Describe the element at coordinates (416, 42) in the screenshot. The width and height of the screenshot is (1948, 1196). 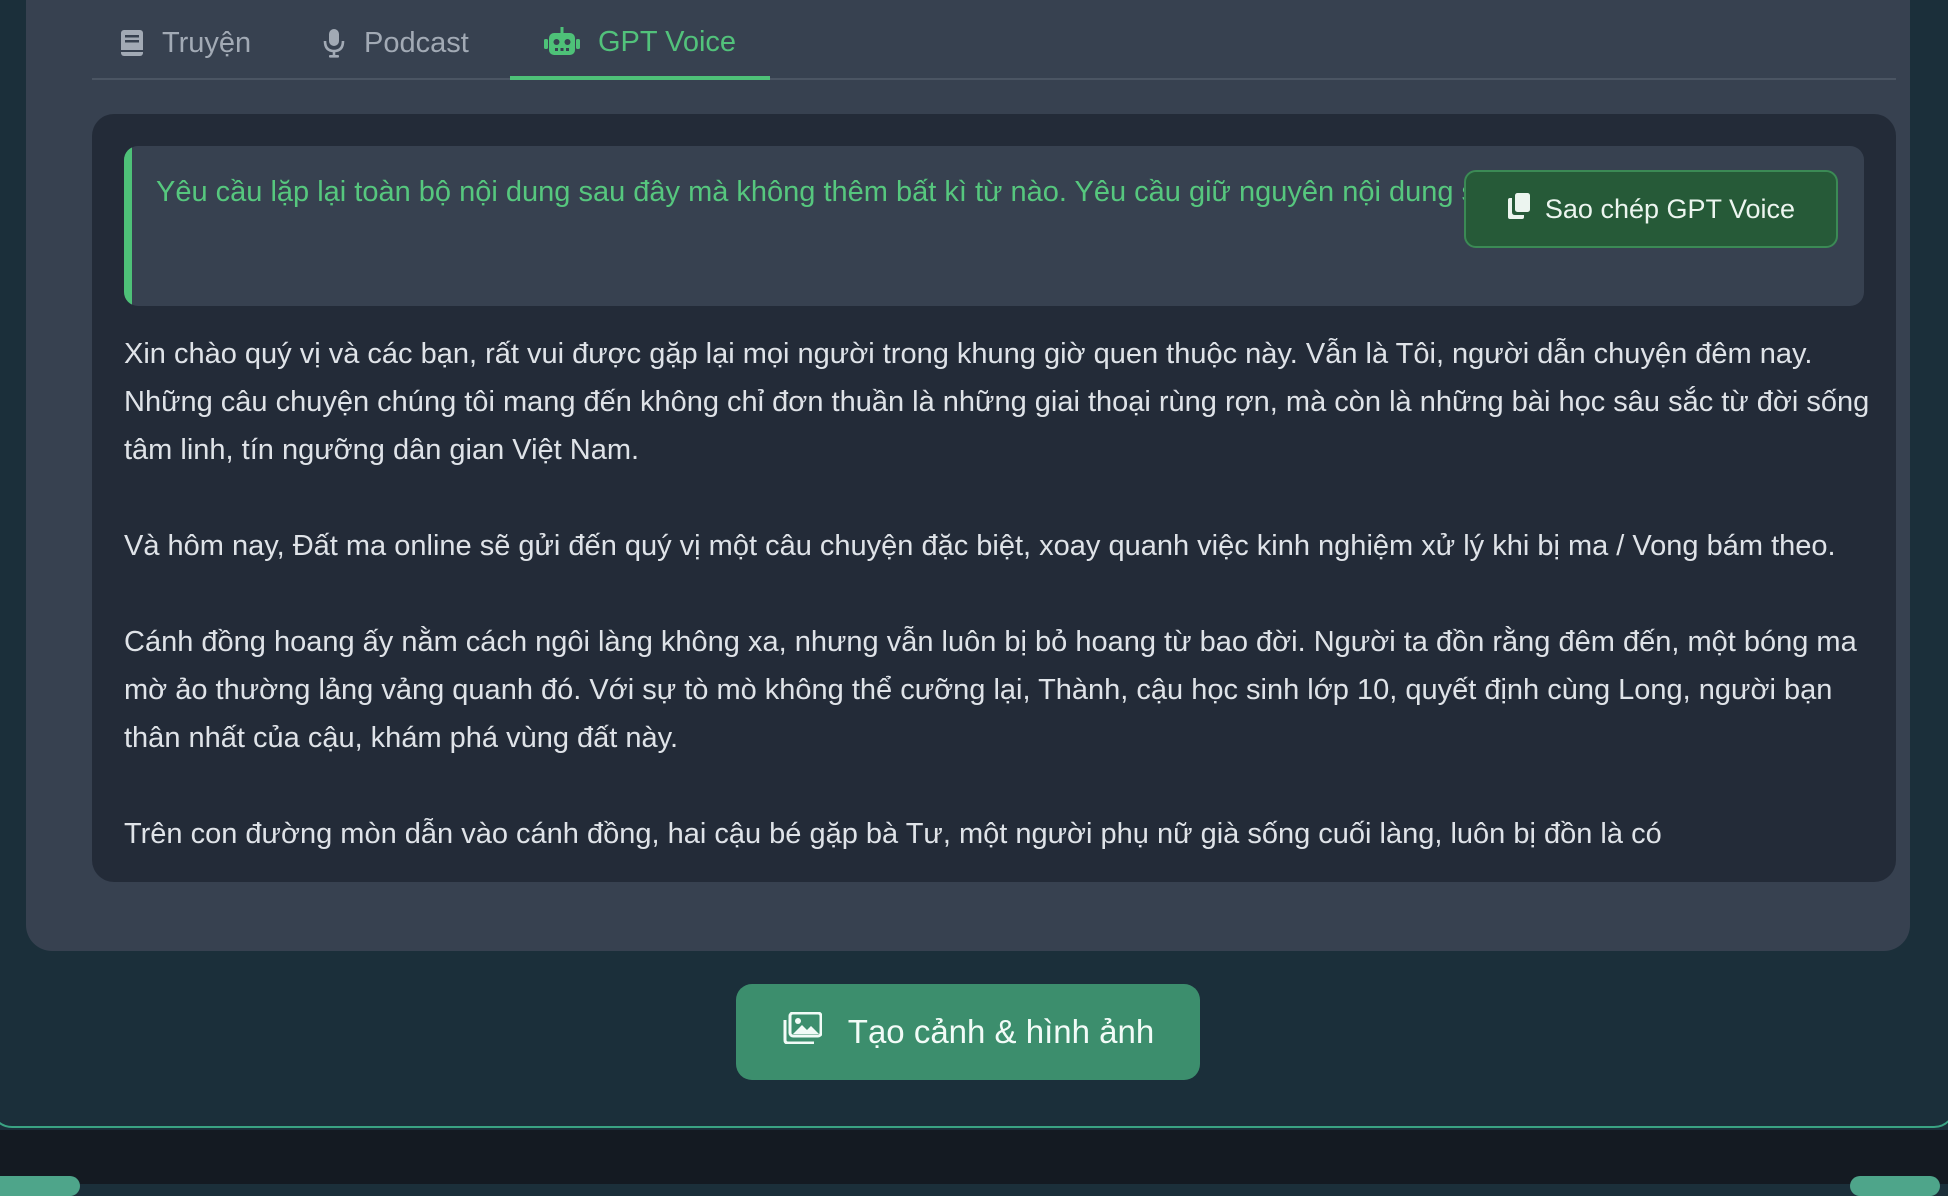
I see `tab-label: Podcast` at that location.